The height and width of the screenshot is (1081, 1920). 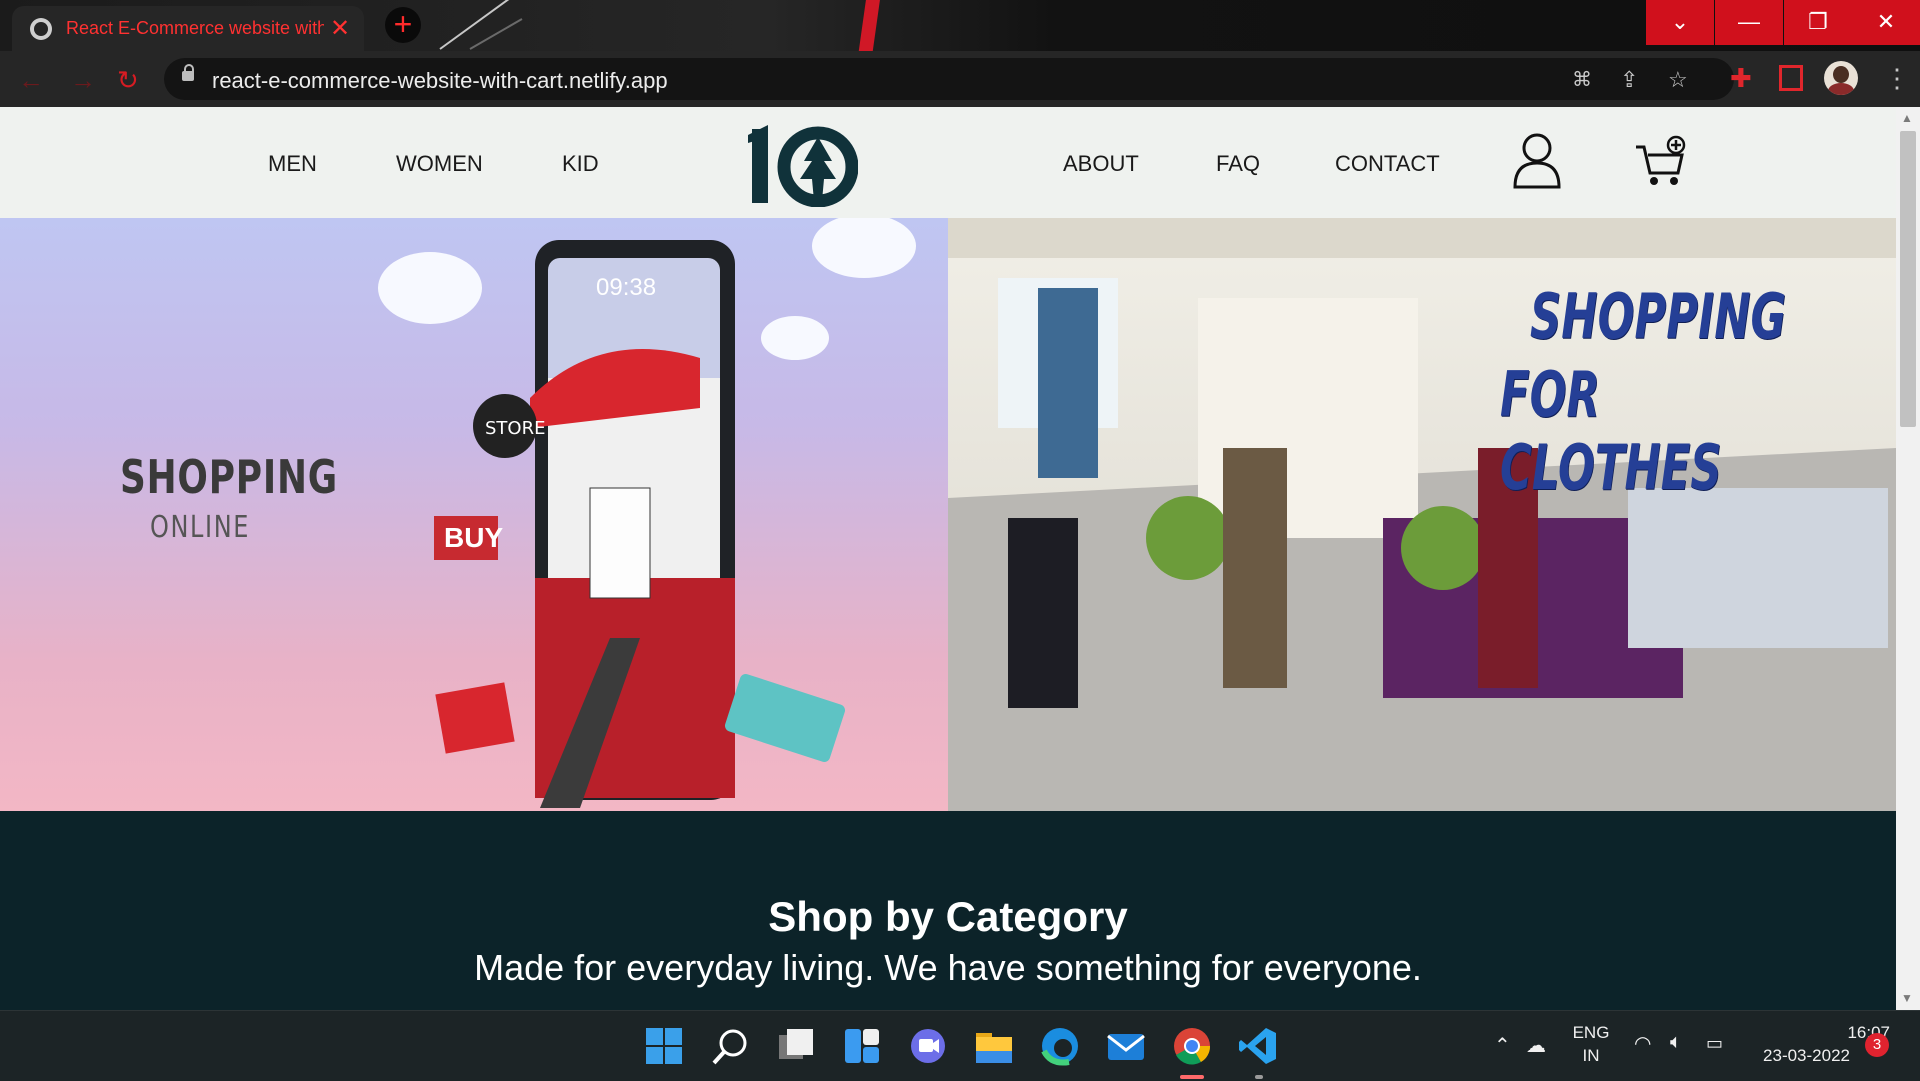 What do you see at coordinates (439, 164) in the screenshot?
I see `nav-women: WOMEN` at bounding box center [439, 164].